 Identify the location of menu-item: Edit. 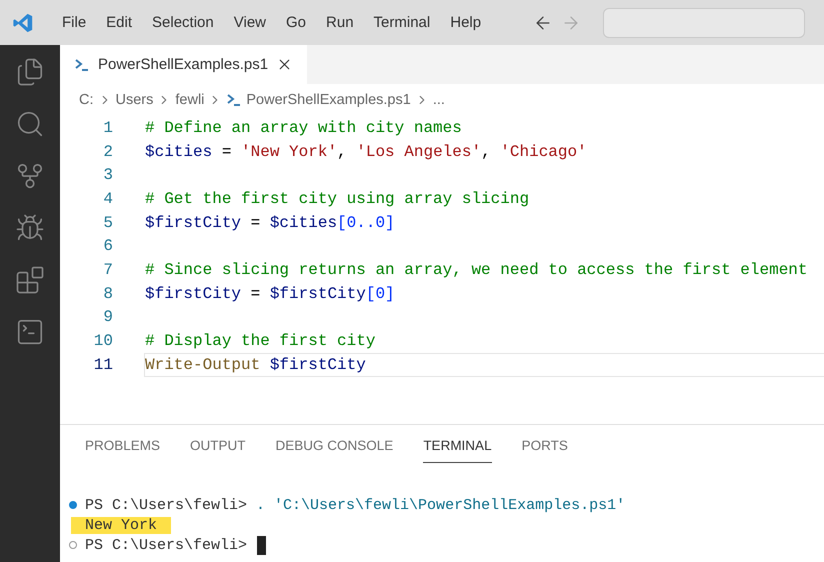
(119, 22).